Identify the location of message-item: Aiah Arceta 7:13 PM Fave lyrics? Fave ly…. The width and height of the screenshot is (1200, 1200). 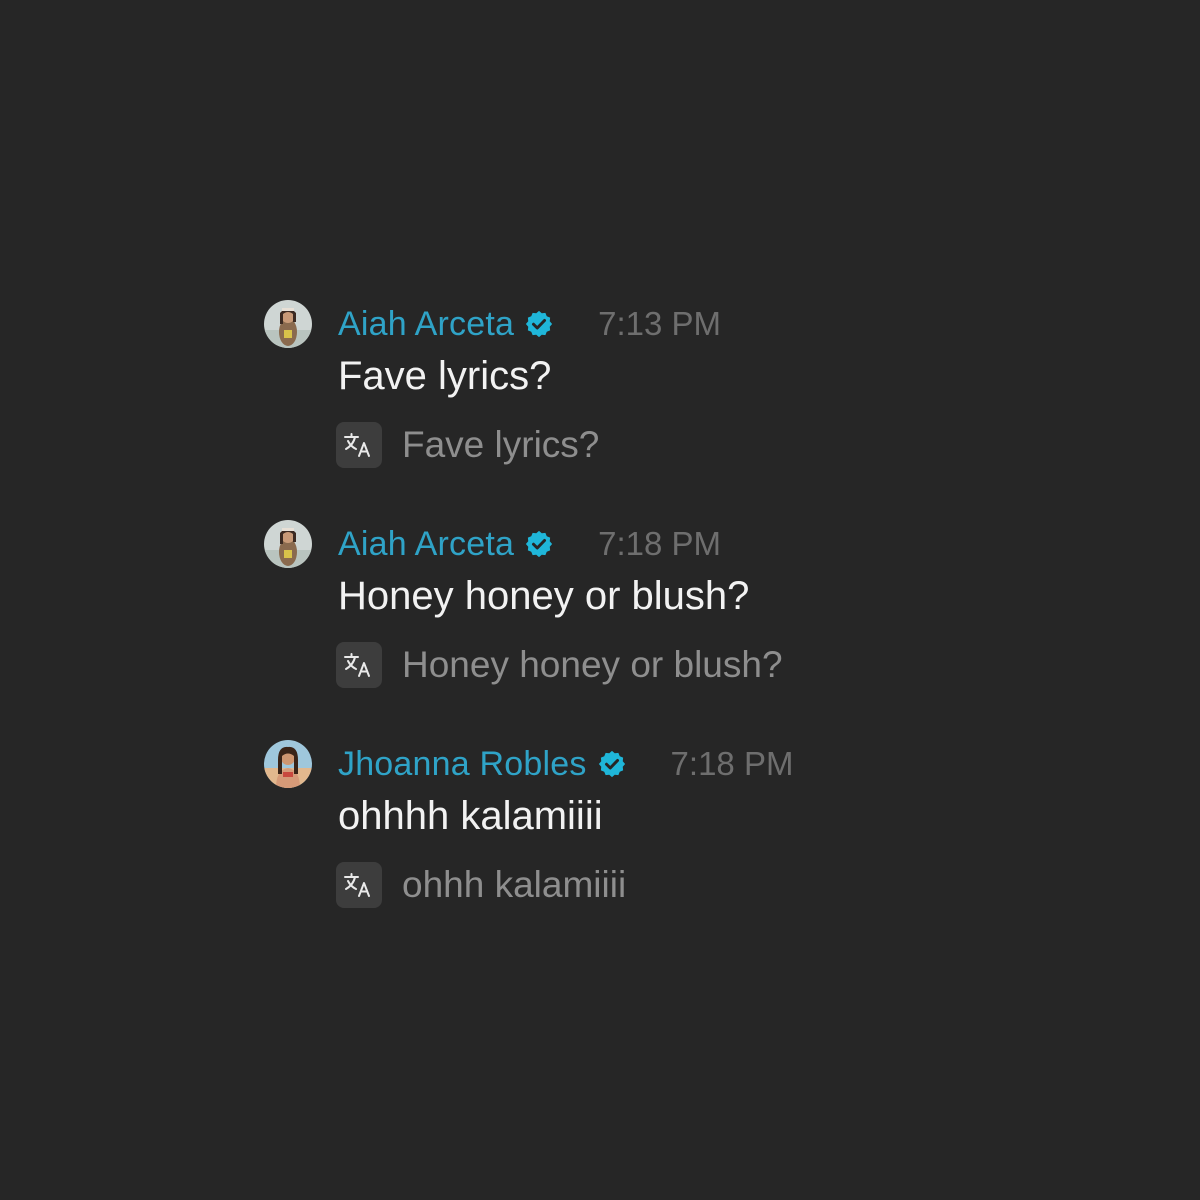
(614, 408).